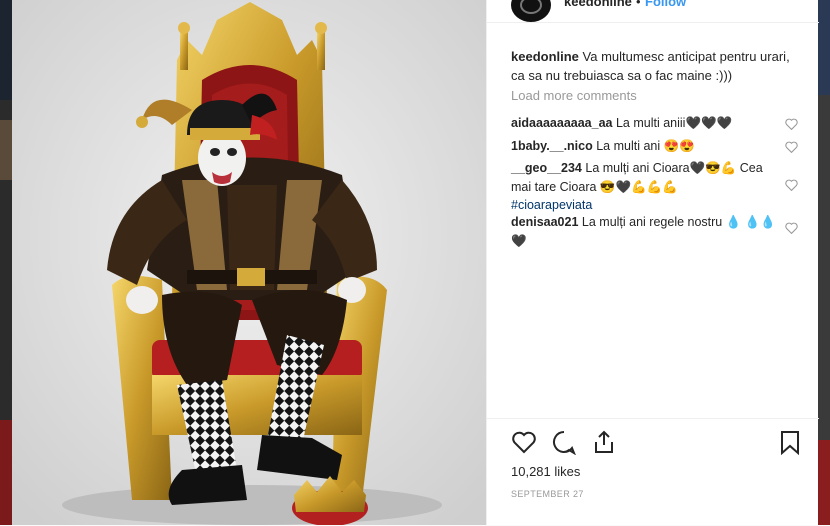 The image size is (830, 526). Describe the element at coordinates (604, 442) in the screenshot. I see `share-icon` at that location.